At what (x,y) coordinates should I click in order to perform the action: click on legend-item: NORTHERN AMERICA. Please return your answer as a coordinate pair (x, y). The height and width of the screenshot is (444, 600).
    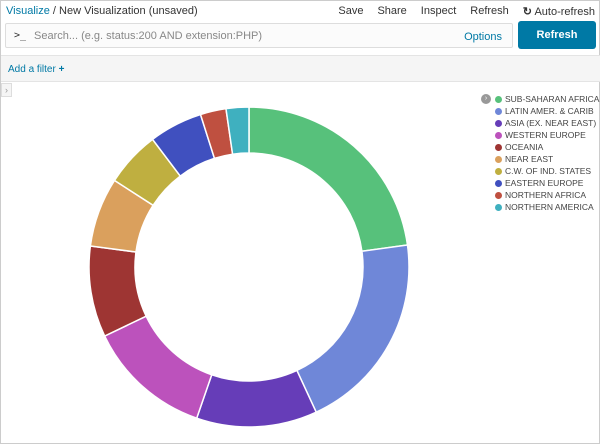
    Looking at the image, I should click on (547, 207).